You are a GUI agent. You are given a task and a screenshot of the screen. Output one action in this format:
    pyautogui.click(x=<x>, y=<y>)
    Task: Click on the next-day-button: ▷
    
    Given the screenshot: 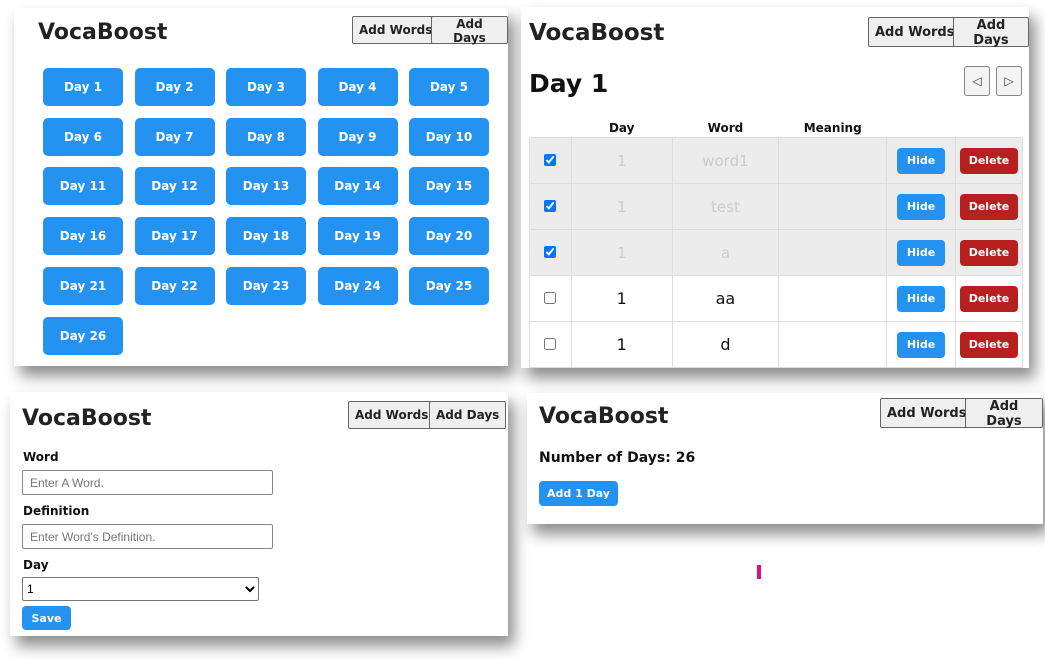 What is the action you would take?
    pyautogui.click(x=1009, y=81)
    